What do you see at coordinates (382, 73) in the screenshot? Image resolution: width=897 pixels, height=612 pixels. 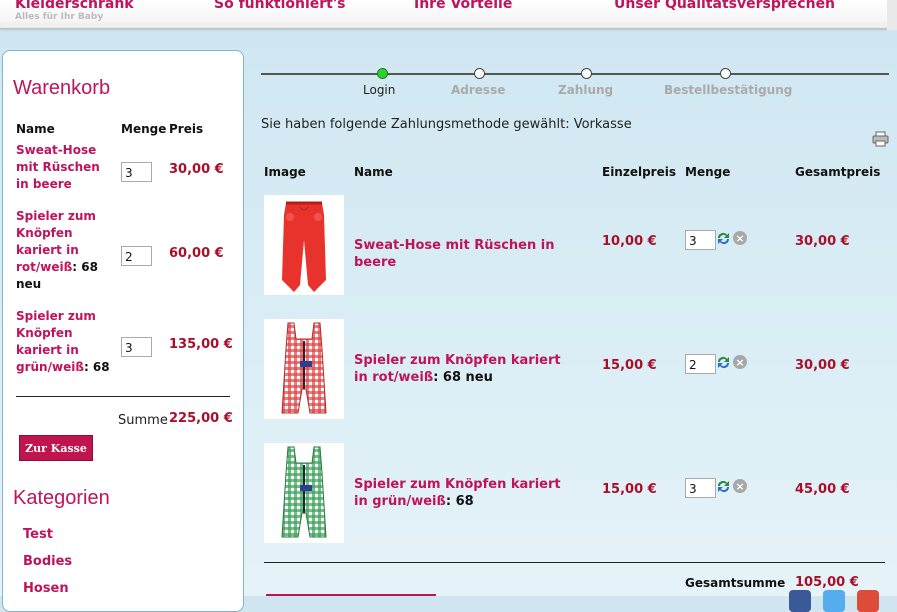 I see `step-dot-login` at bounding box center [382, 73].